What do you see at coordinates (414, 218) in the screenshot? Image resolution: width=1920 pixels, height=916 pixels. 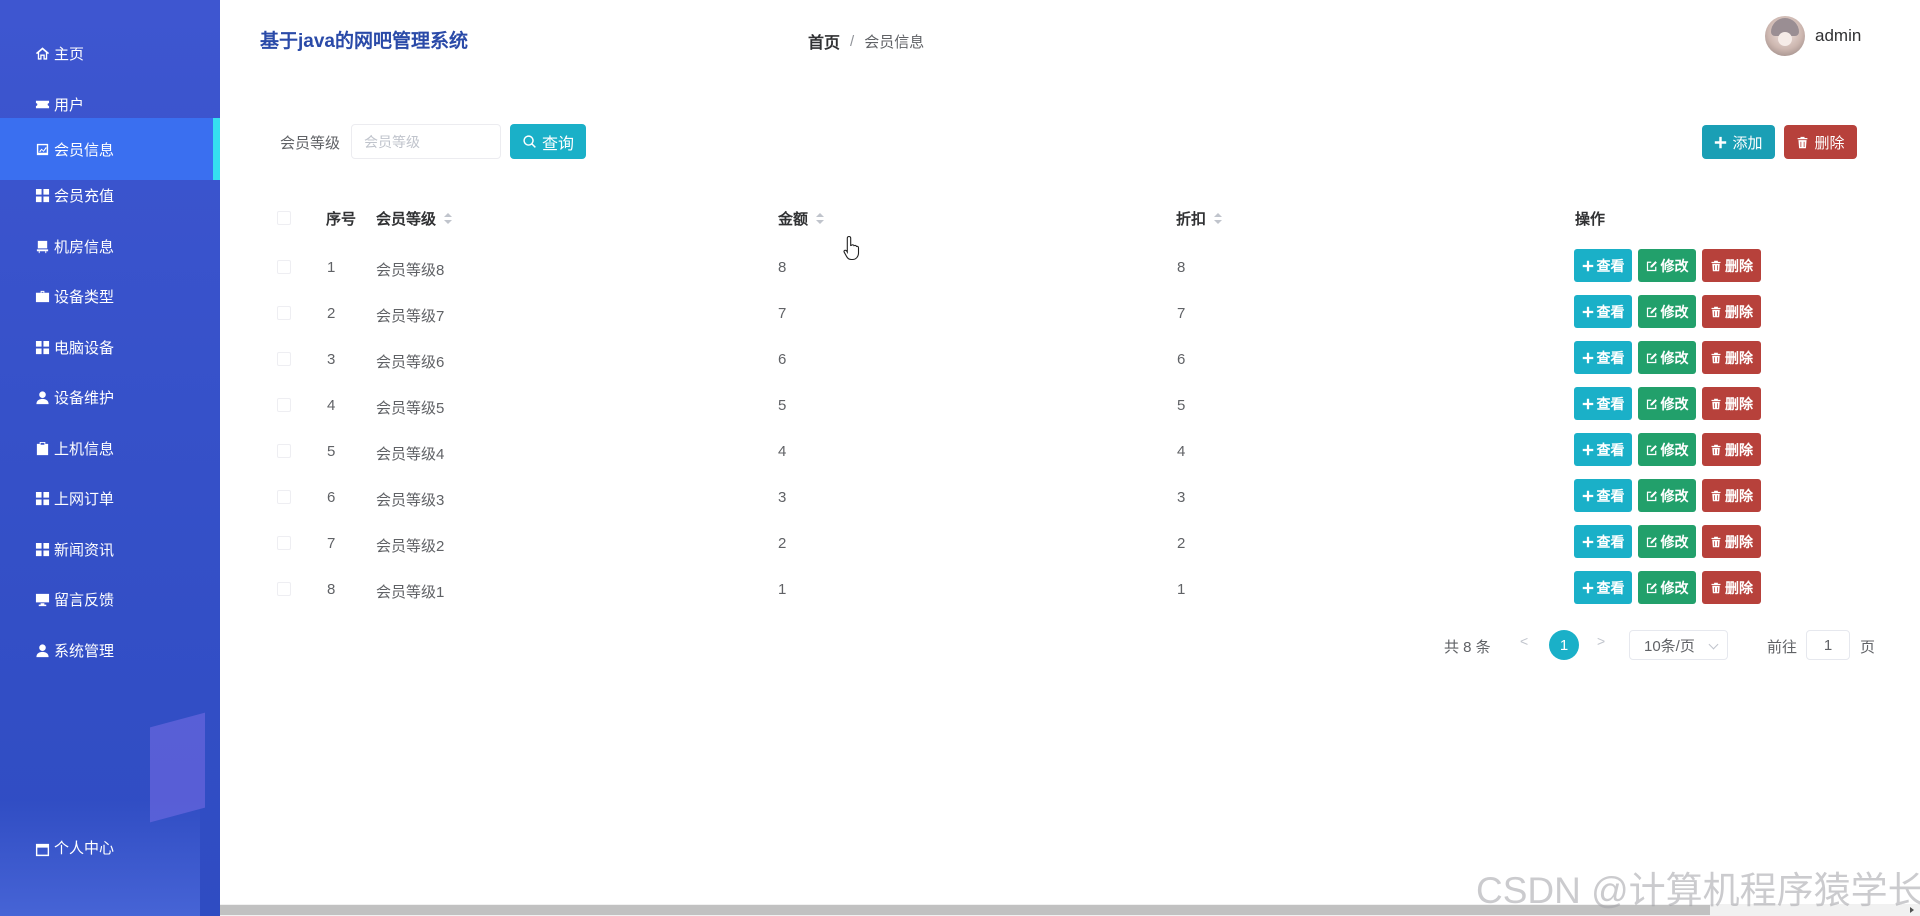 I see `column-header-level: 会员等级` at bounding box center [414, 218].